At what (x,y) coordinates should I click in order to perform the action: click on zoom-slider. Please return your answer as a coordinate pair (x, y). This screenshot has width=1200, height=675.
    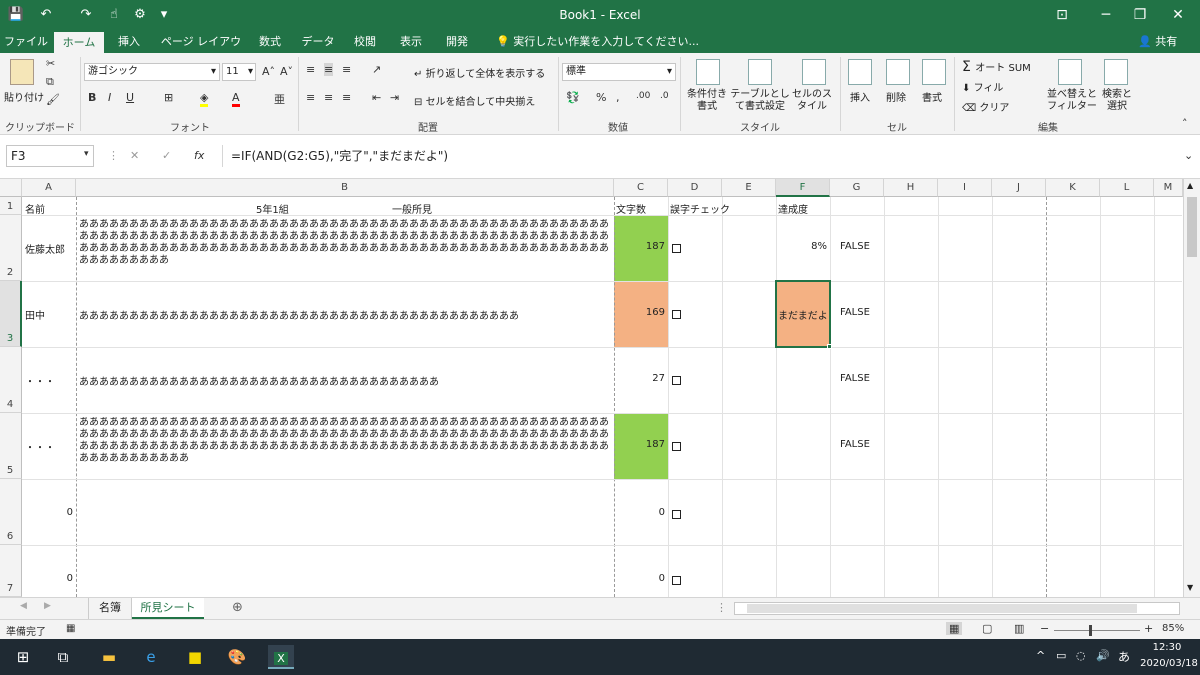
    Looking at the image, I should click on (1097, 630).